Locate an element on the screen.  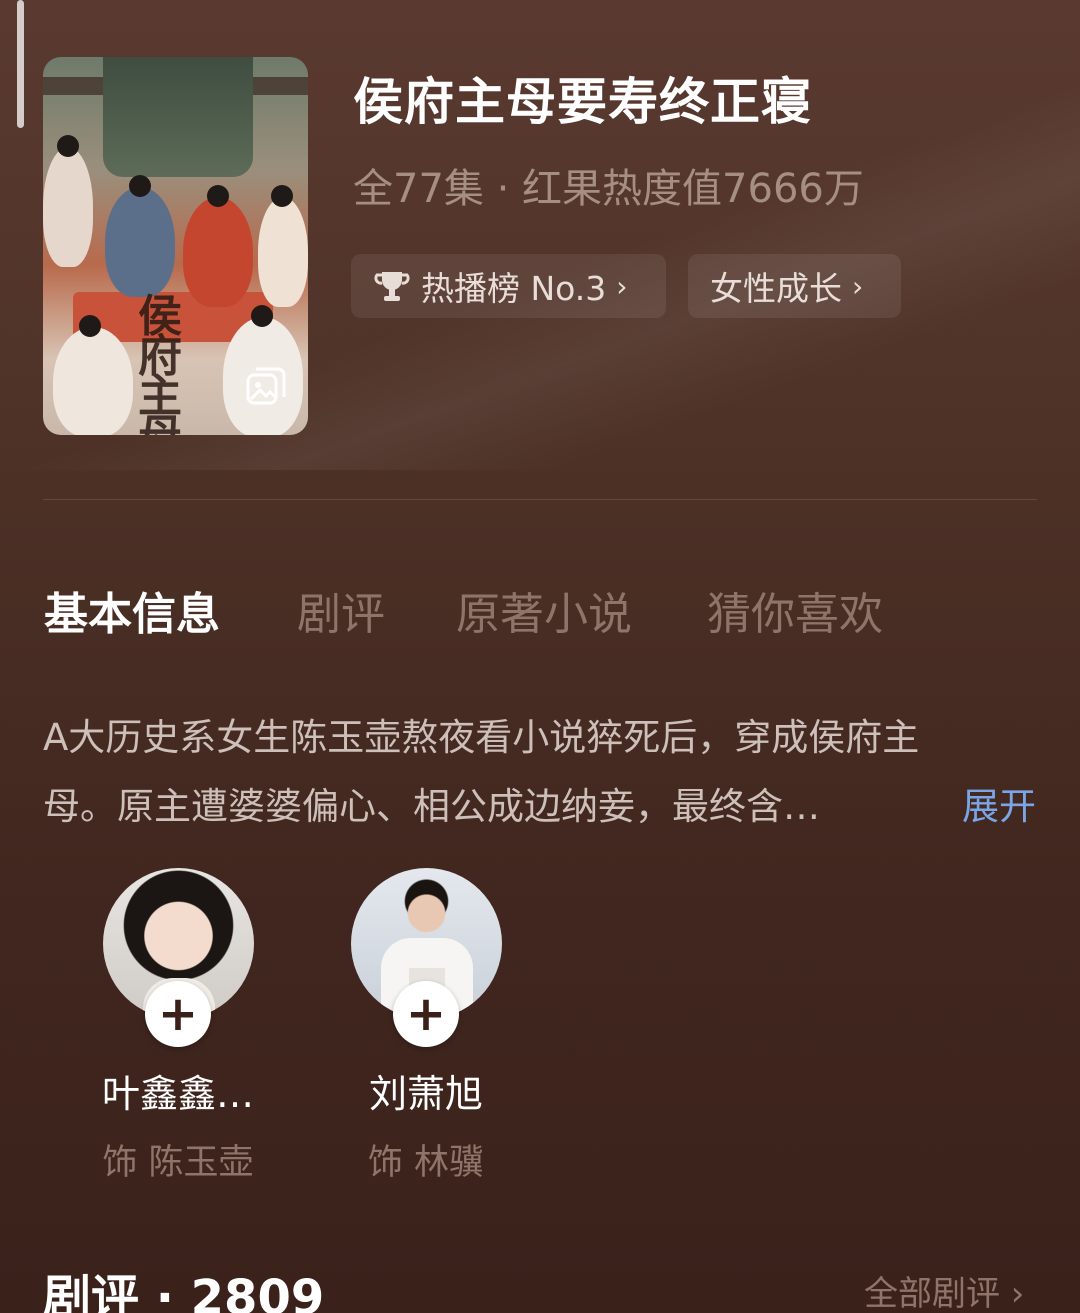
expand-synopsis-link: 展开 is located at coordinates (999, 803).